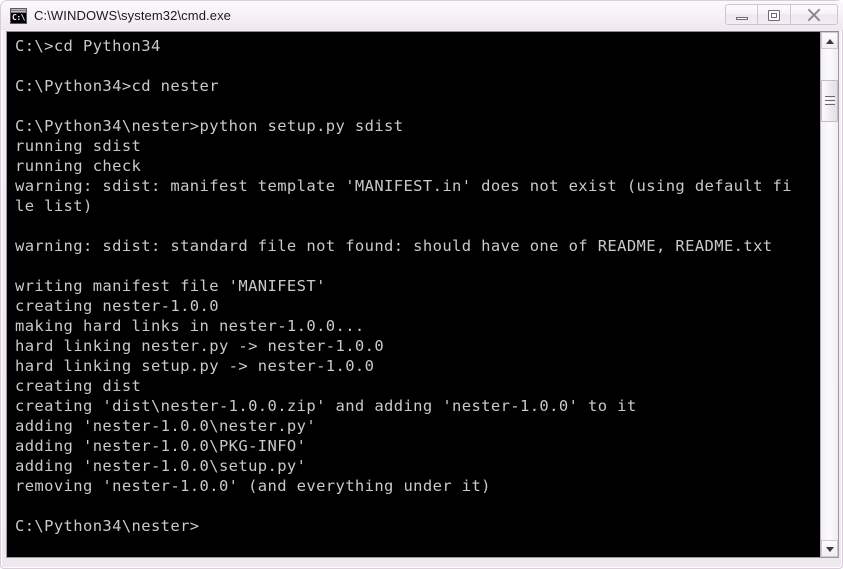  What do you see at coordinates (54, 206) in the screenshot?
I see `console-line: le list)` at bounding box center [54, 206].